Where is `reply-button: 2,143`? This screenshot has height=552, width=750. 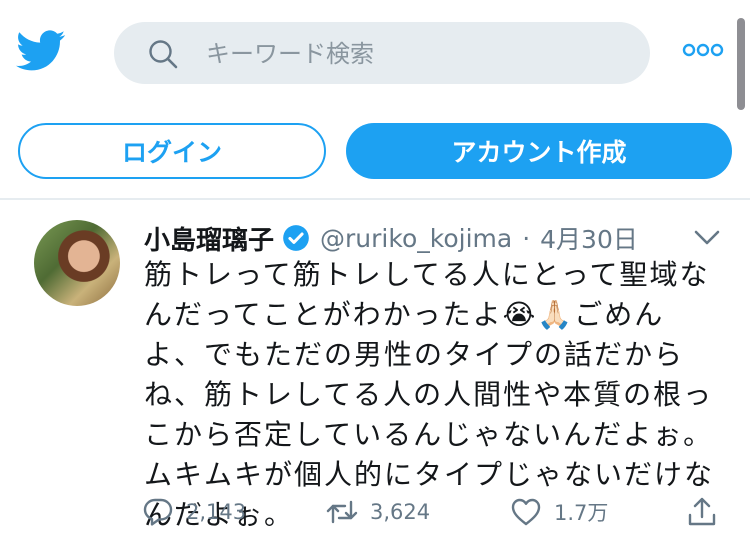 reply-button: 2,143 is located at coordinates (194, 512).